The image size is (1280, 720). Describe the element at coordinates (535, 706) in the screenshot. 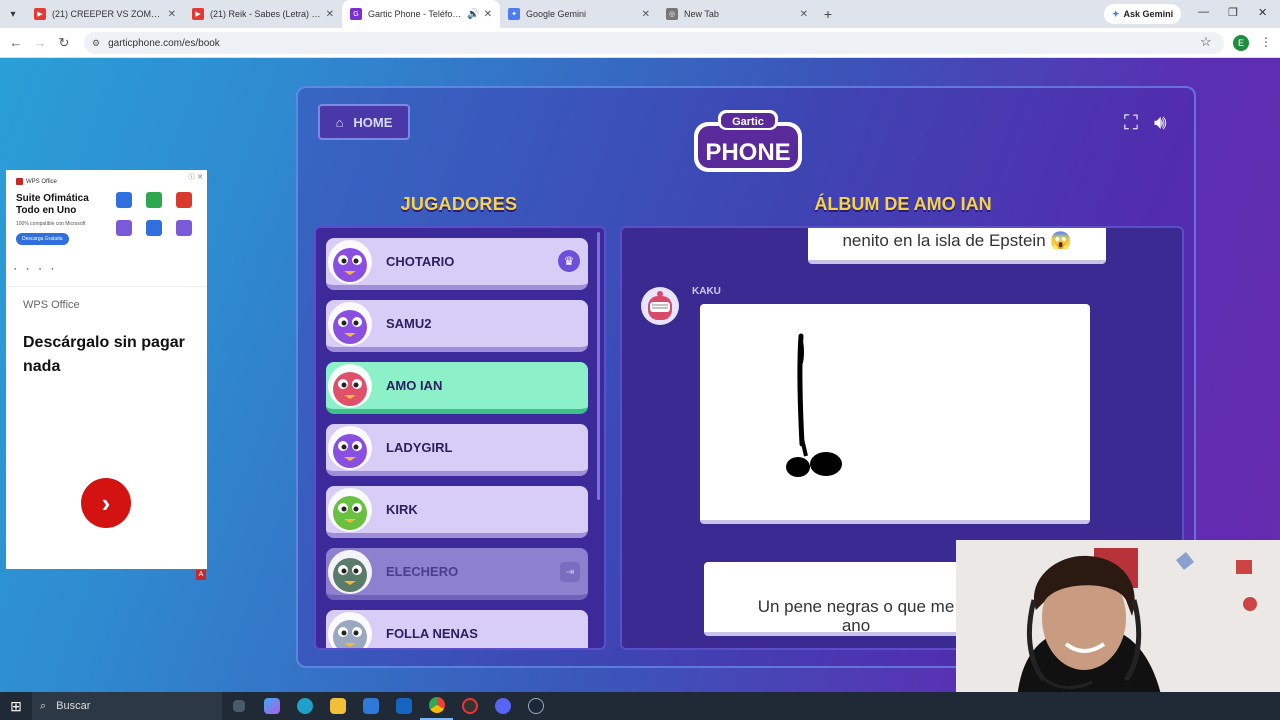

I see `steam-icon` at that location.